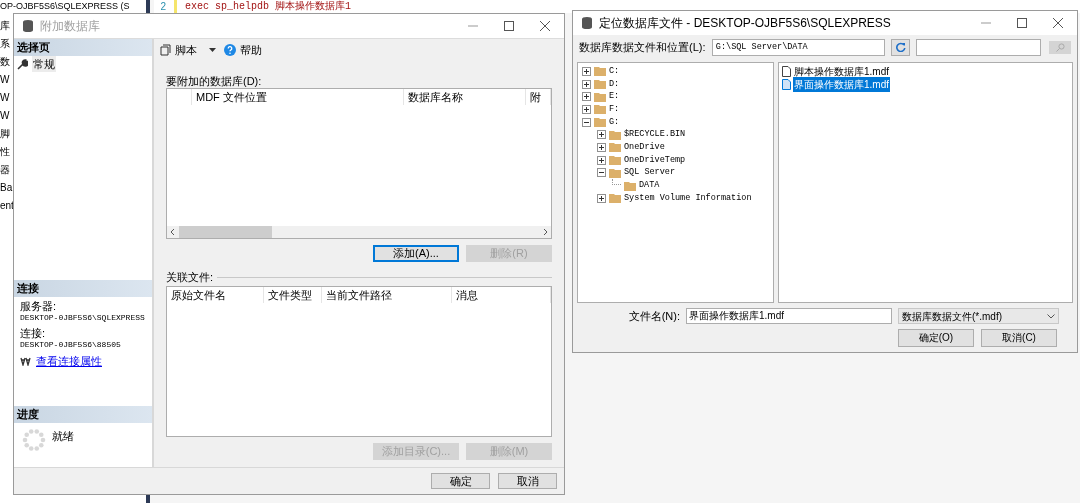 The width and height of the screenshot is (1080, 503). Describe the element at coordinates (359, 232) in the screenshot. I see `horizontal-scrollbar` at that location.